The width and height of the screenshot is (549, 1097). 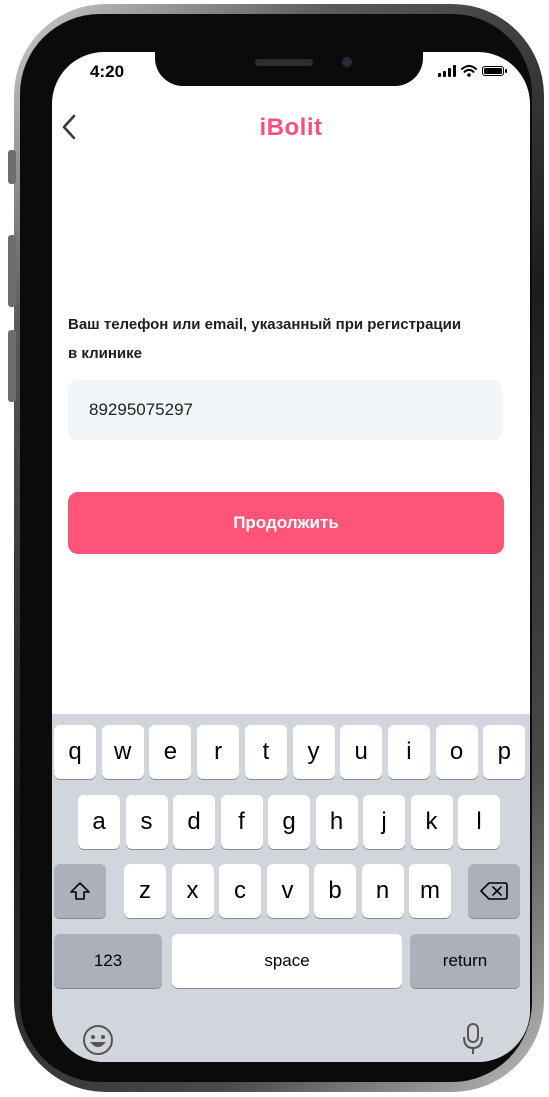 What do you see at coordinates (284, 62) in the screenshot?
I see `speaker` at bounding box center [284, 62].